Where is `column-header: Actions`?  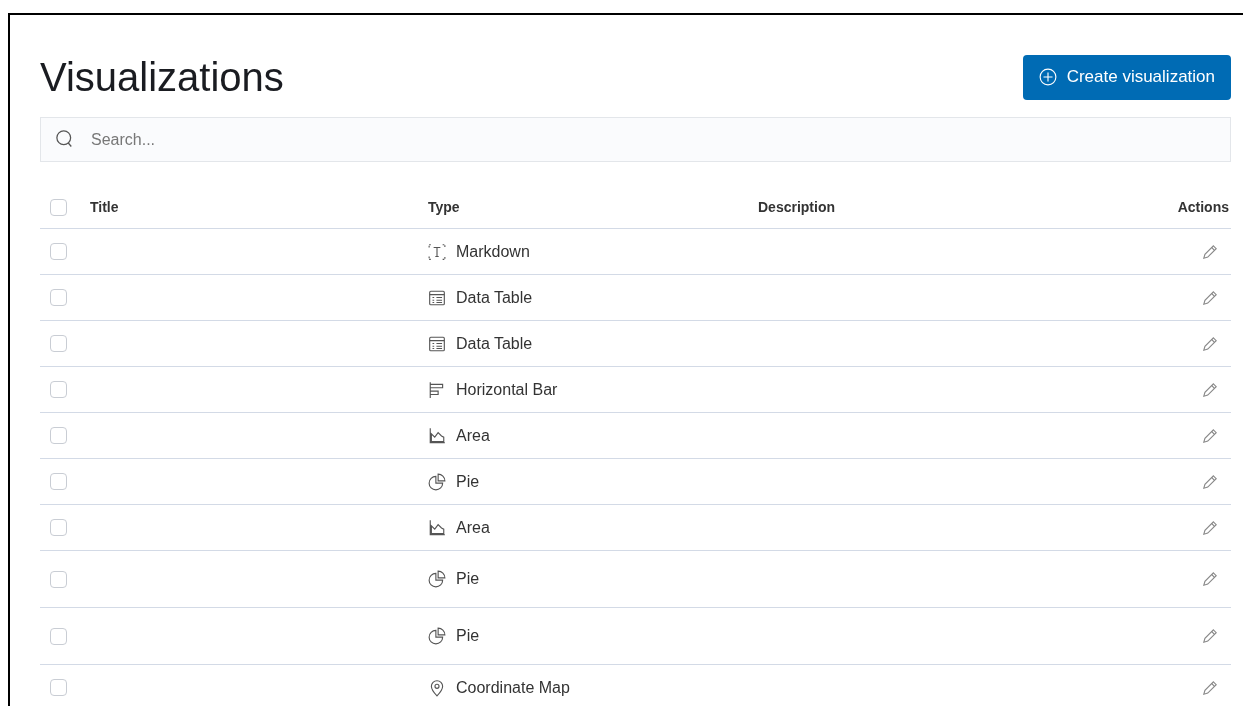
column-header: Actions is located at coordinates (1203, 206).